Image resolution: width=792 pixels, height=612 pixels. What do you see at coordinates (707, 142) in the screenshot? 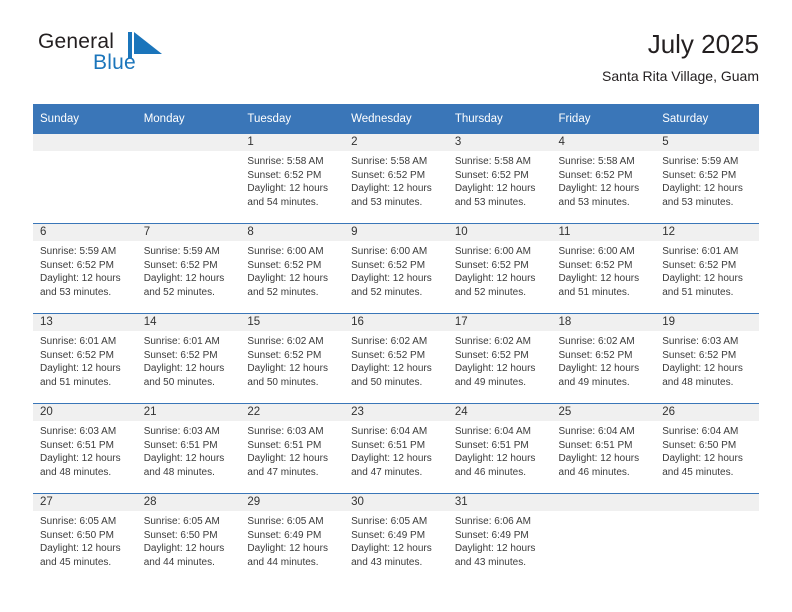
I see `day-number: 5` at bounding box center [707, 142].